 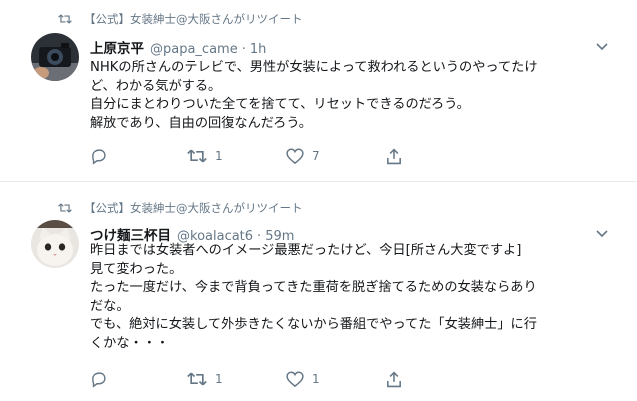 What do you see at coordinates (194, 49) in the screenshot?
I see `user-handle: @papa_came` at bounding box center [194, 49].